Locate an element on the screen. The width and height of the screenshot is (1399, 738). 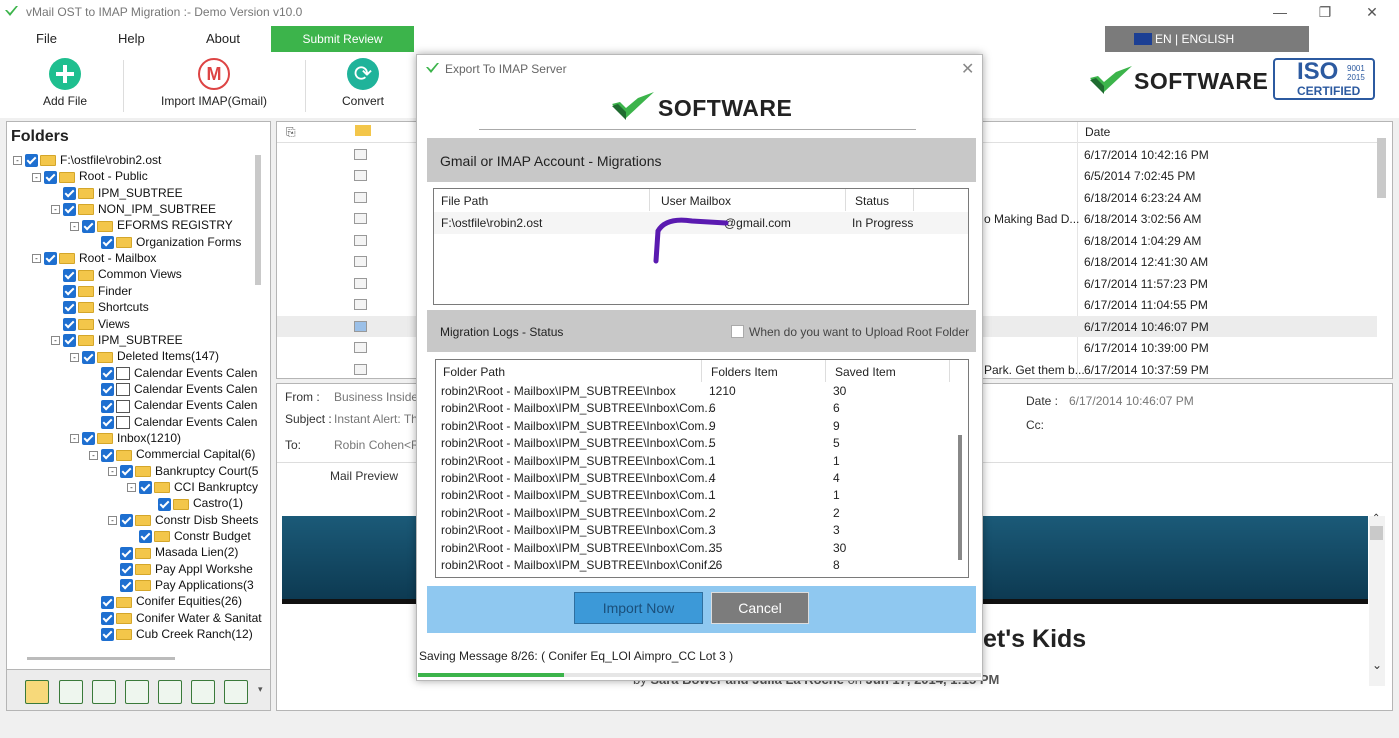
calendar-icon is located at coordinates (137, 692).